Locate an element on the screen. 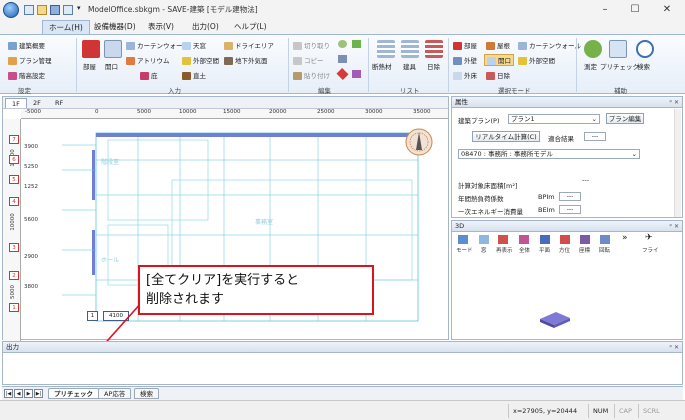 The width and height of the screenshot is (685, 420). insulation-icon is located at coordinates (386, 49).